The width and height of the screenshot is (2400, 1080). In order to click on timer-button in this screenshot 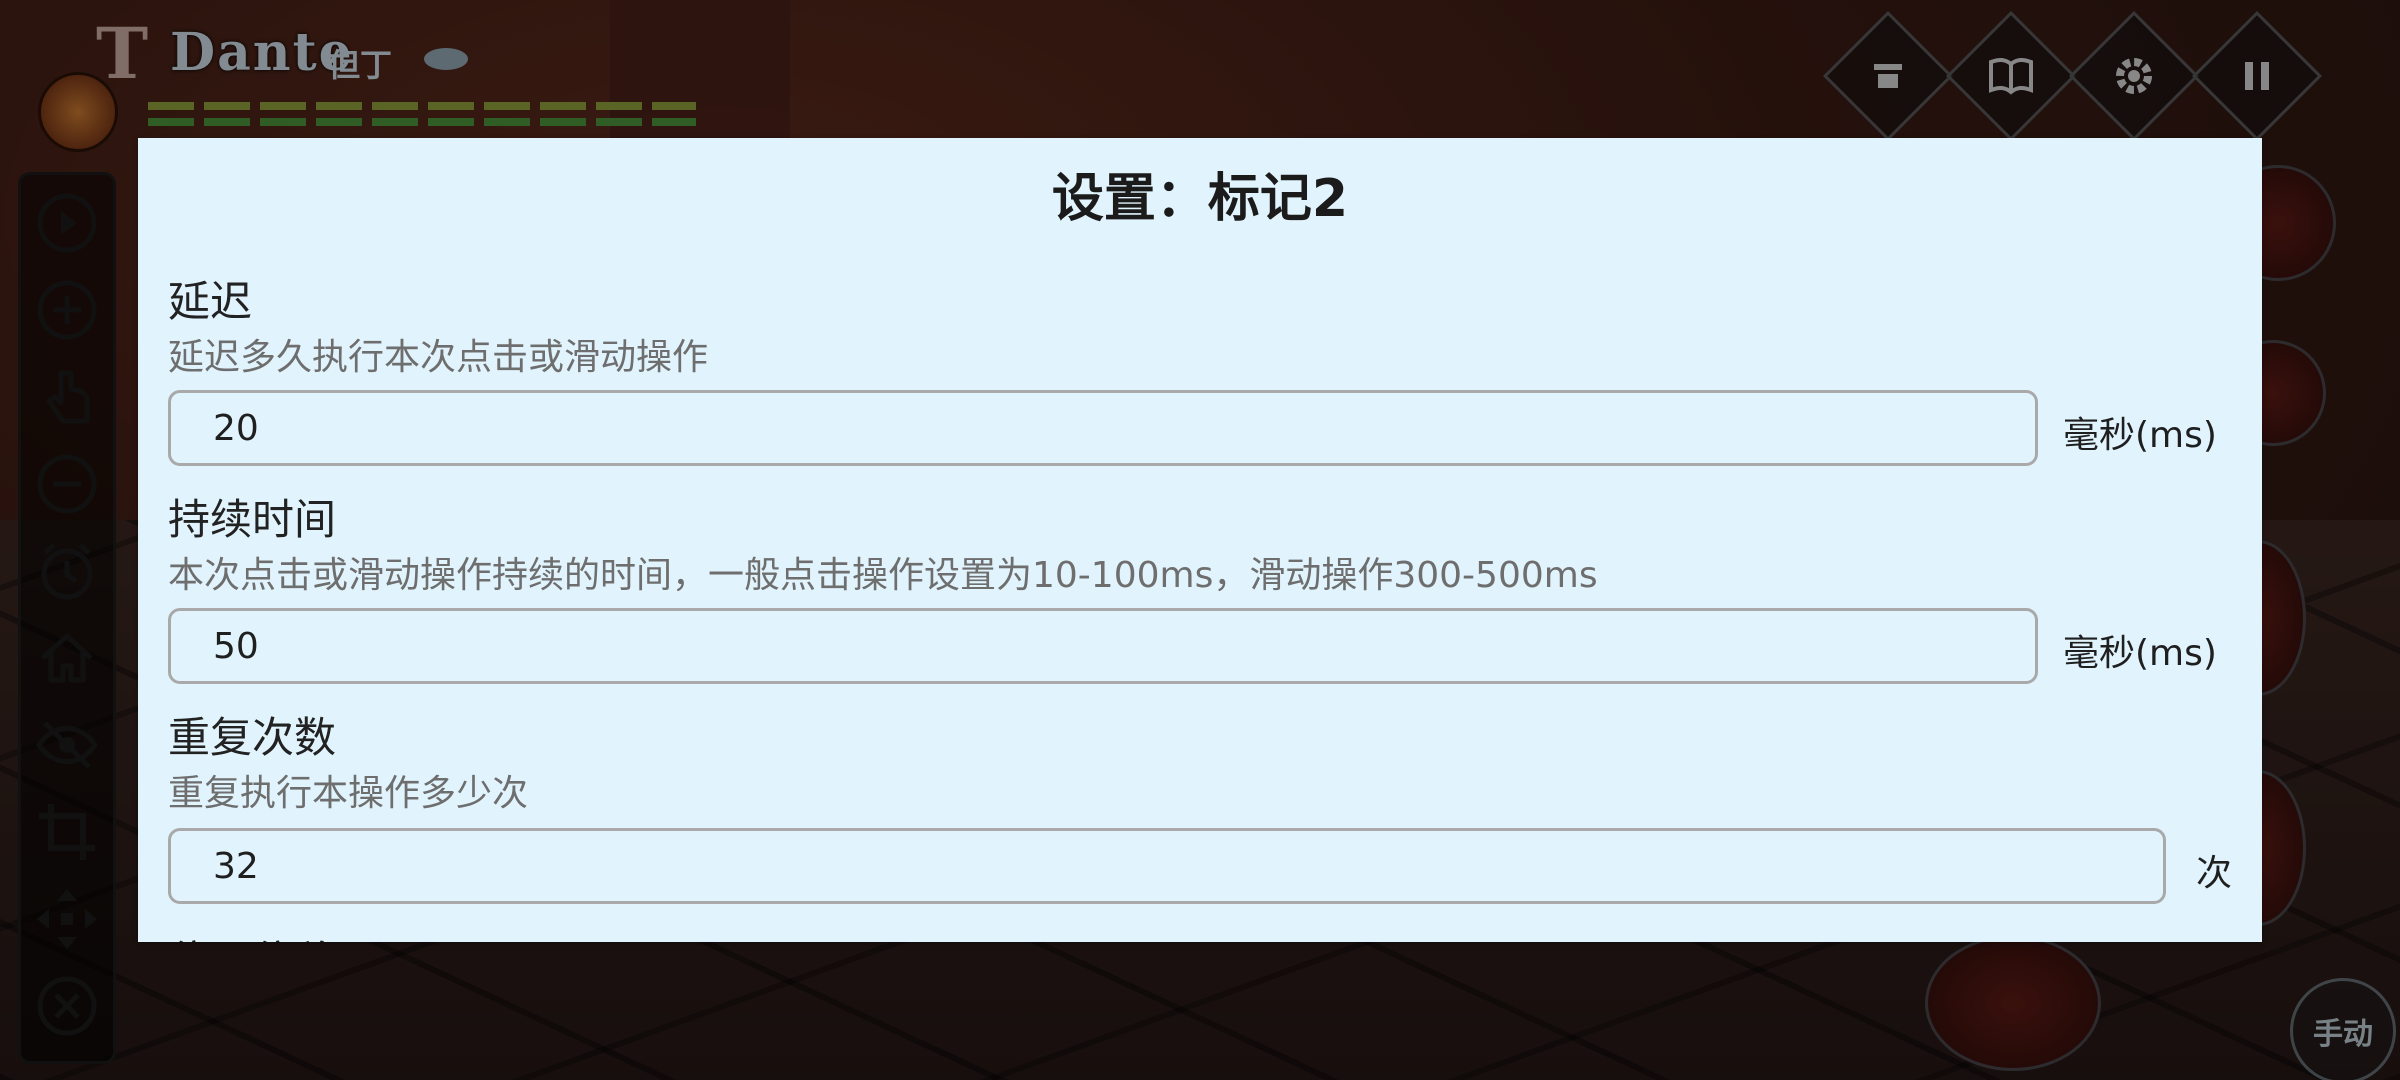, I will do `click(67, 571)`.